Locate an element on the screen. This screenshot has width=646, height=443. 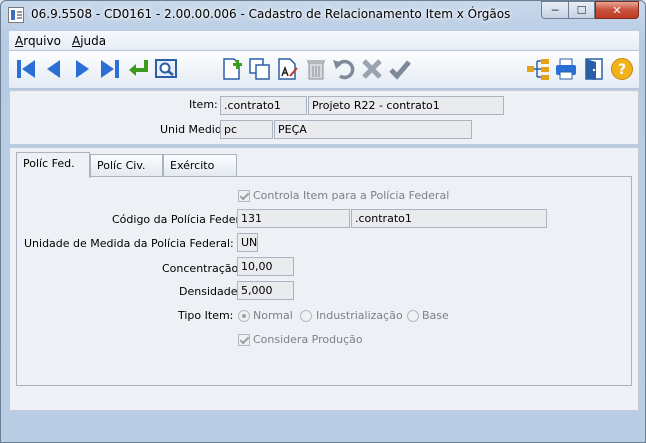
last-icon is located at coordinates (110, 69).